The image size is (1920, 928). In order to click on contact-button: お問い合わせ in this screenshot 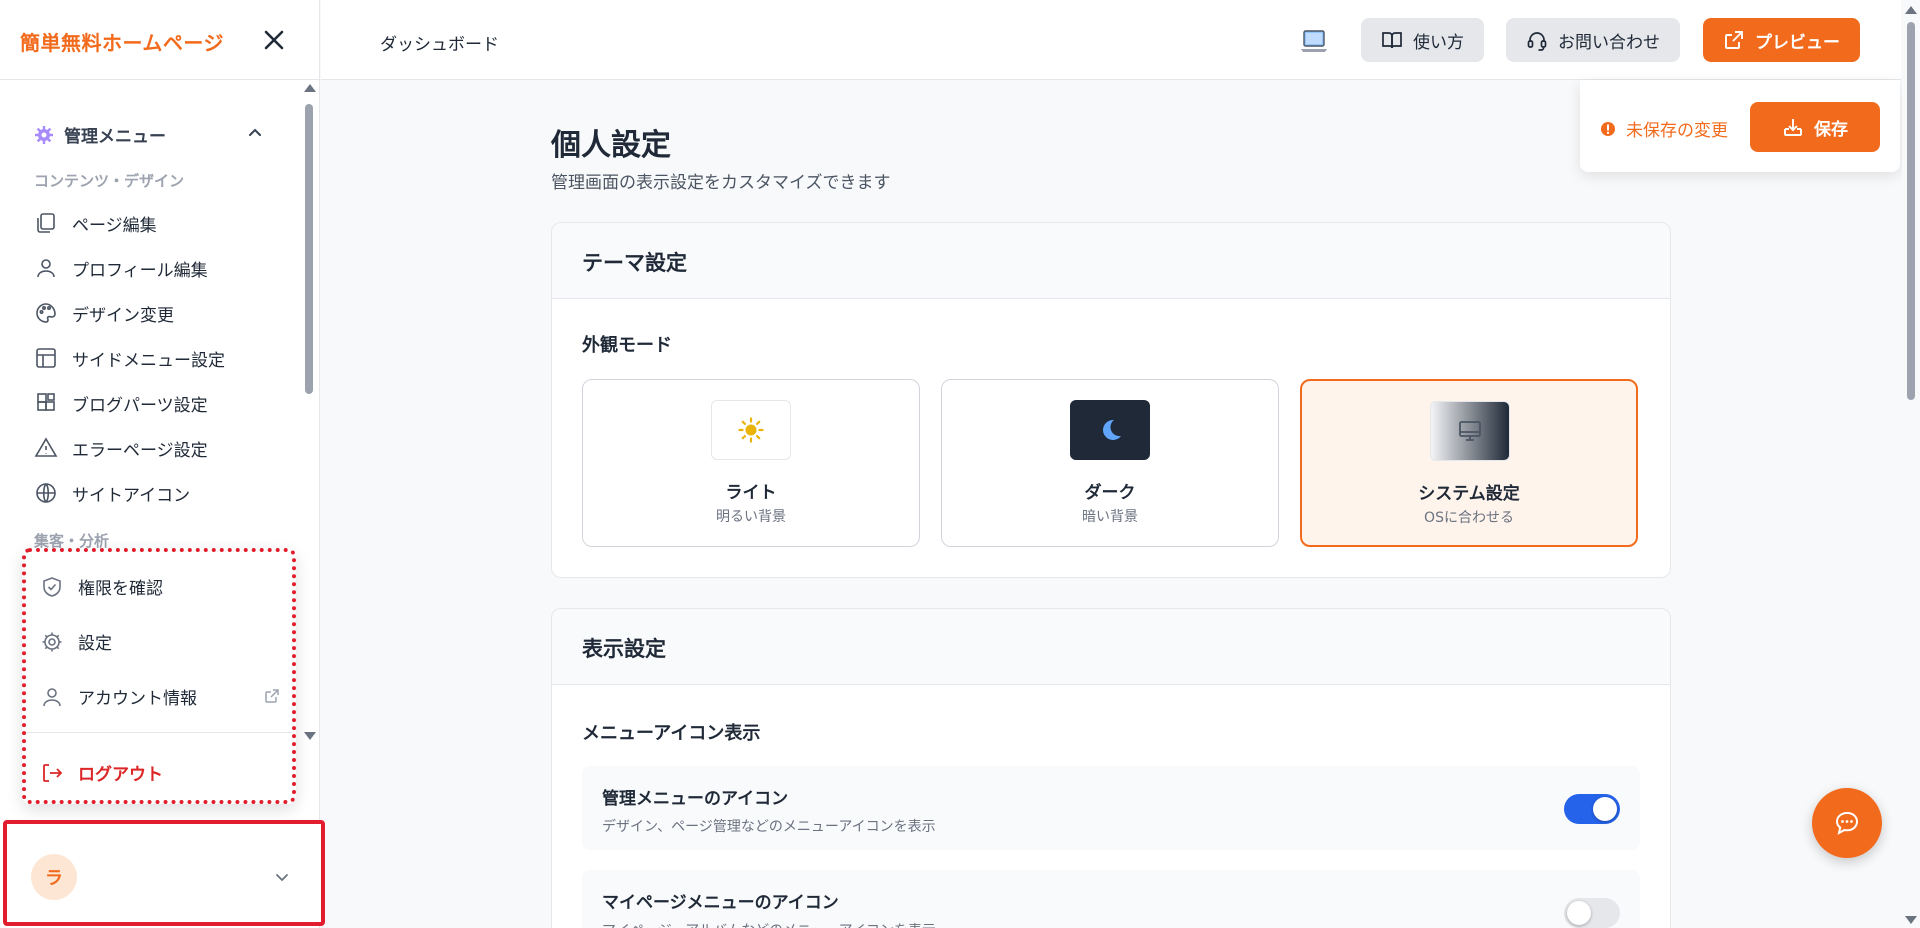, I will do `click(1593, 40)`.